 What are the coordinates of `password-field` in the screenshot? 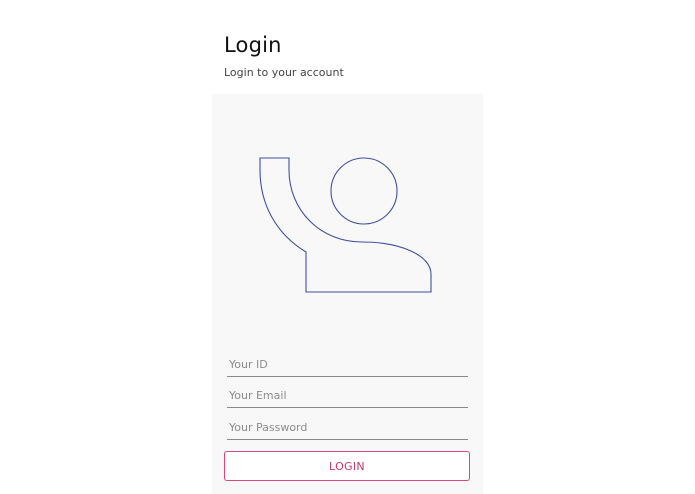 It's located at (347, 428).